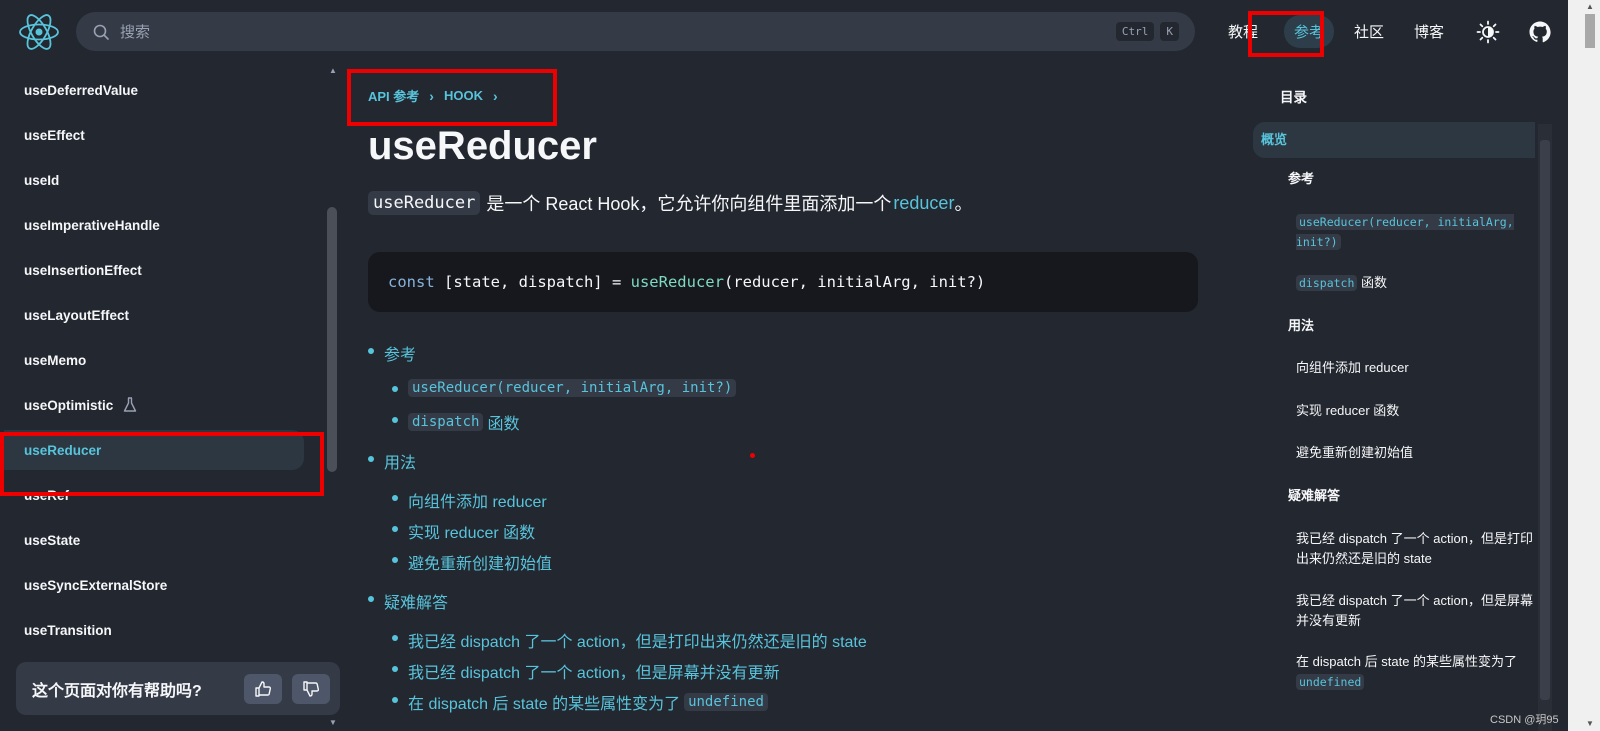 The image size is (1600, 731). What do you see at coordinates (154, 135) in the screenshot?
I see `sidebar-item-useeffect: useEffect` at bounding box center [154, 135].